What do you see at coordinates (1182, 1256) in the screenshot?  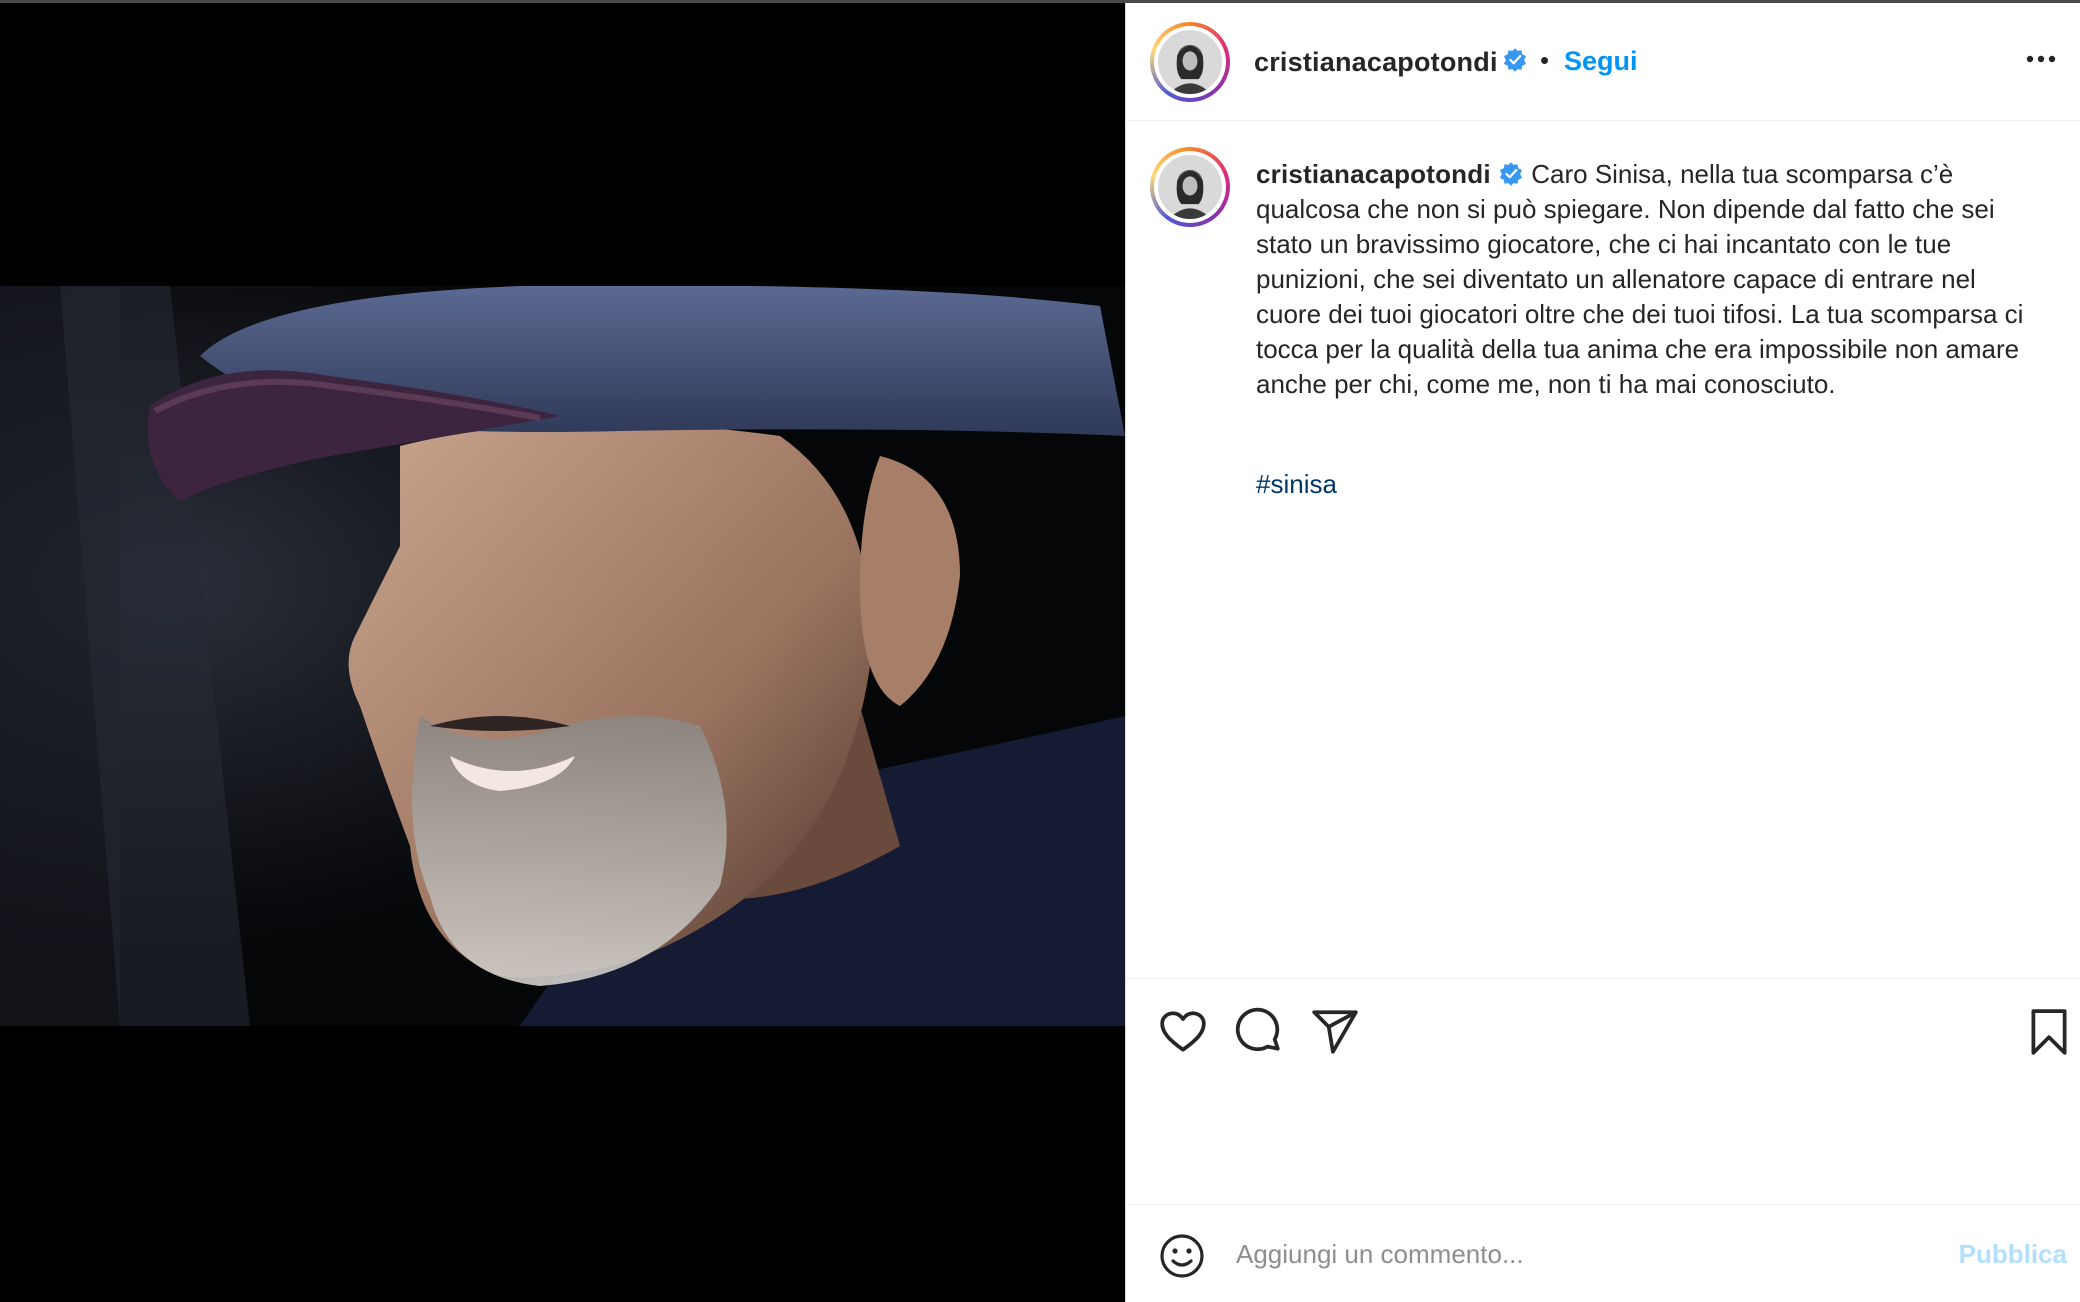 I see `smiley-icon` at bounding box center [1182, 1256].